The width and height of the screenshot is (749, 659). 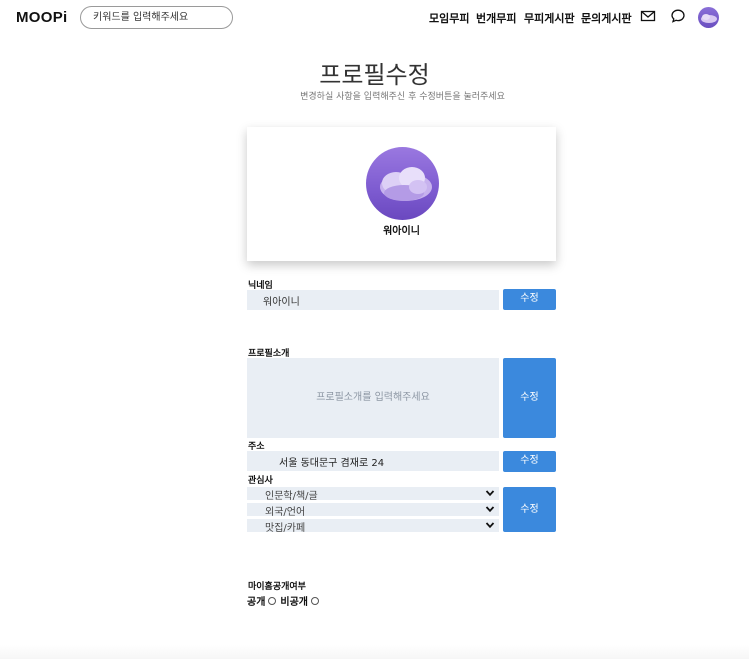 I want to click on interest-select-3-value: 맛집/카페, so click(x=285, y=528).